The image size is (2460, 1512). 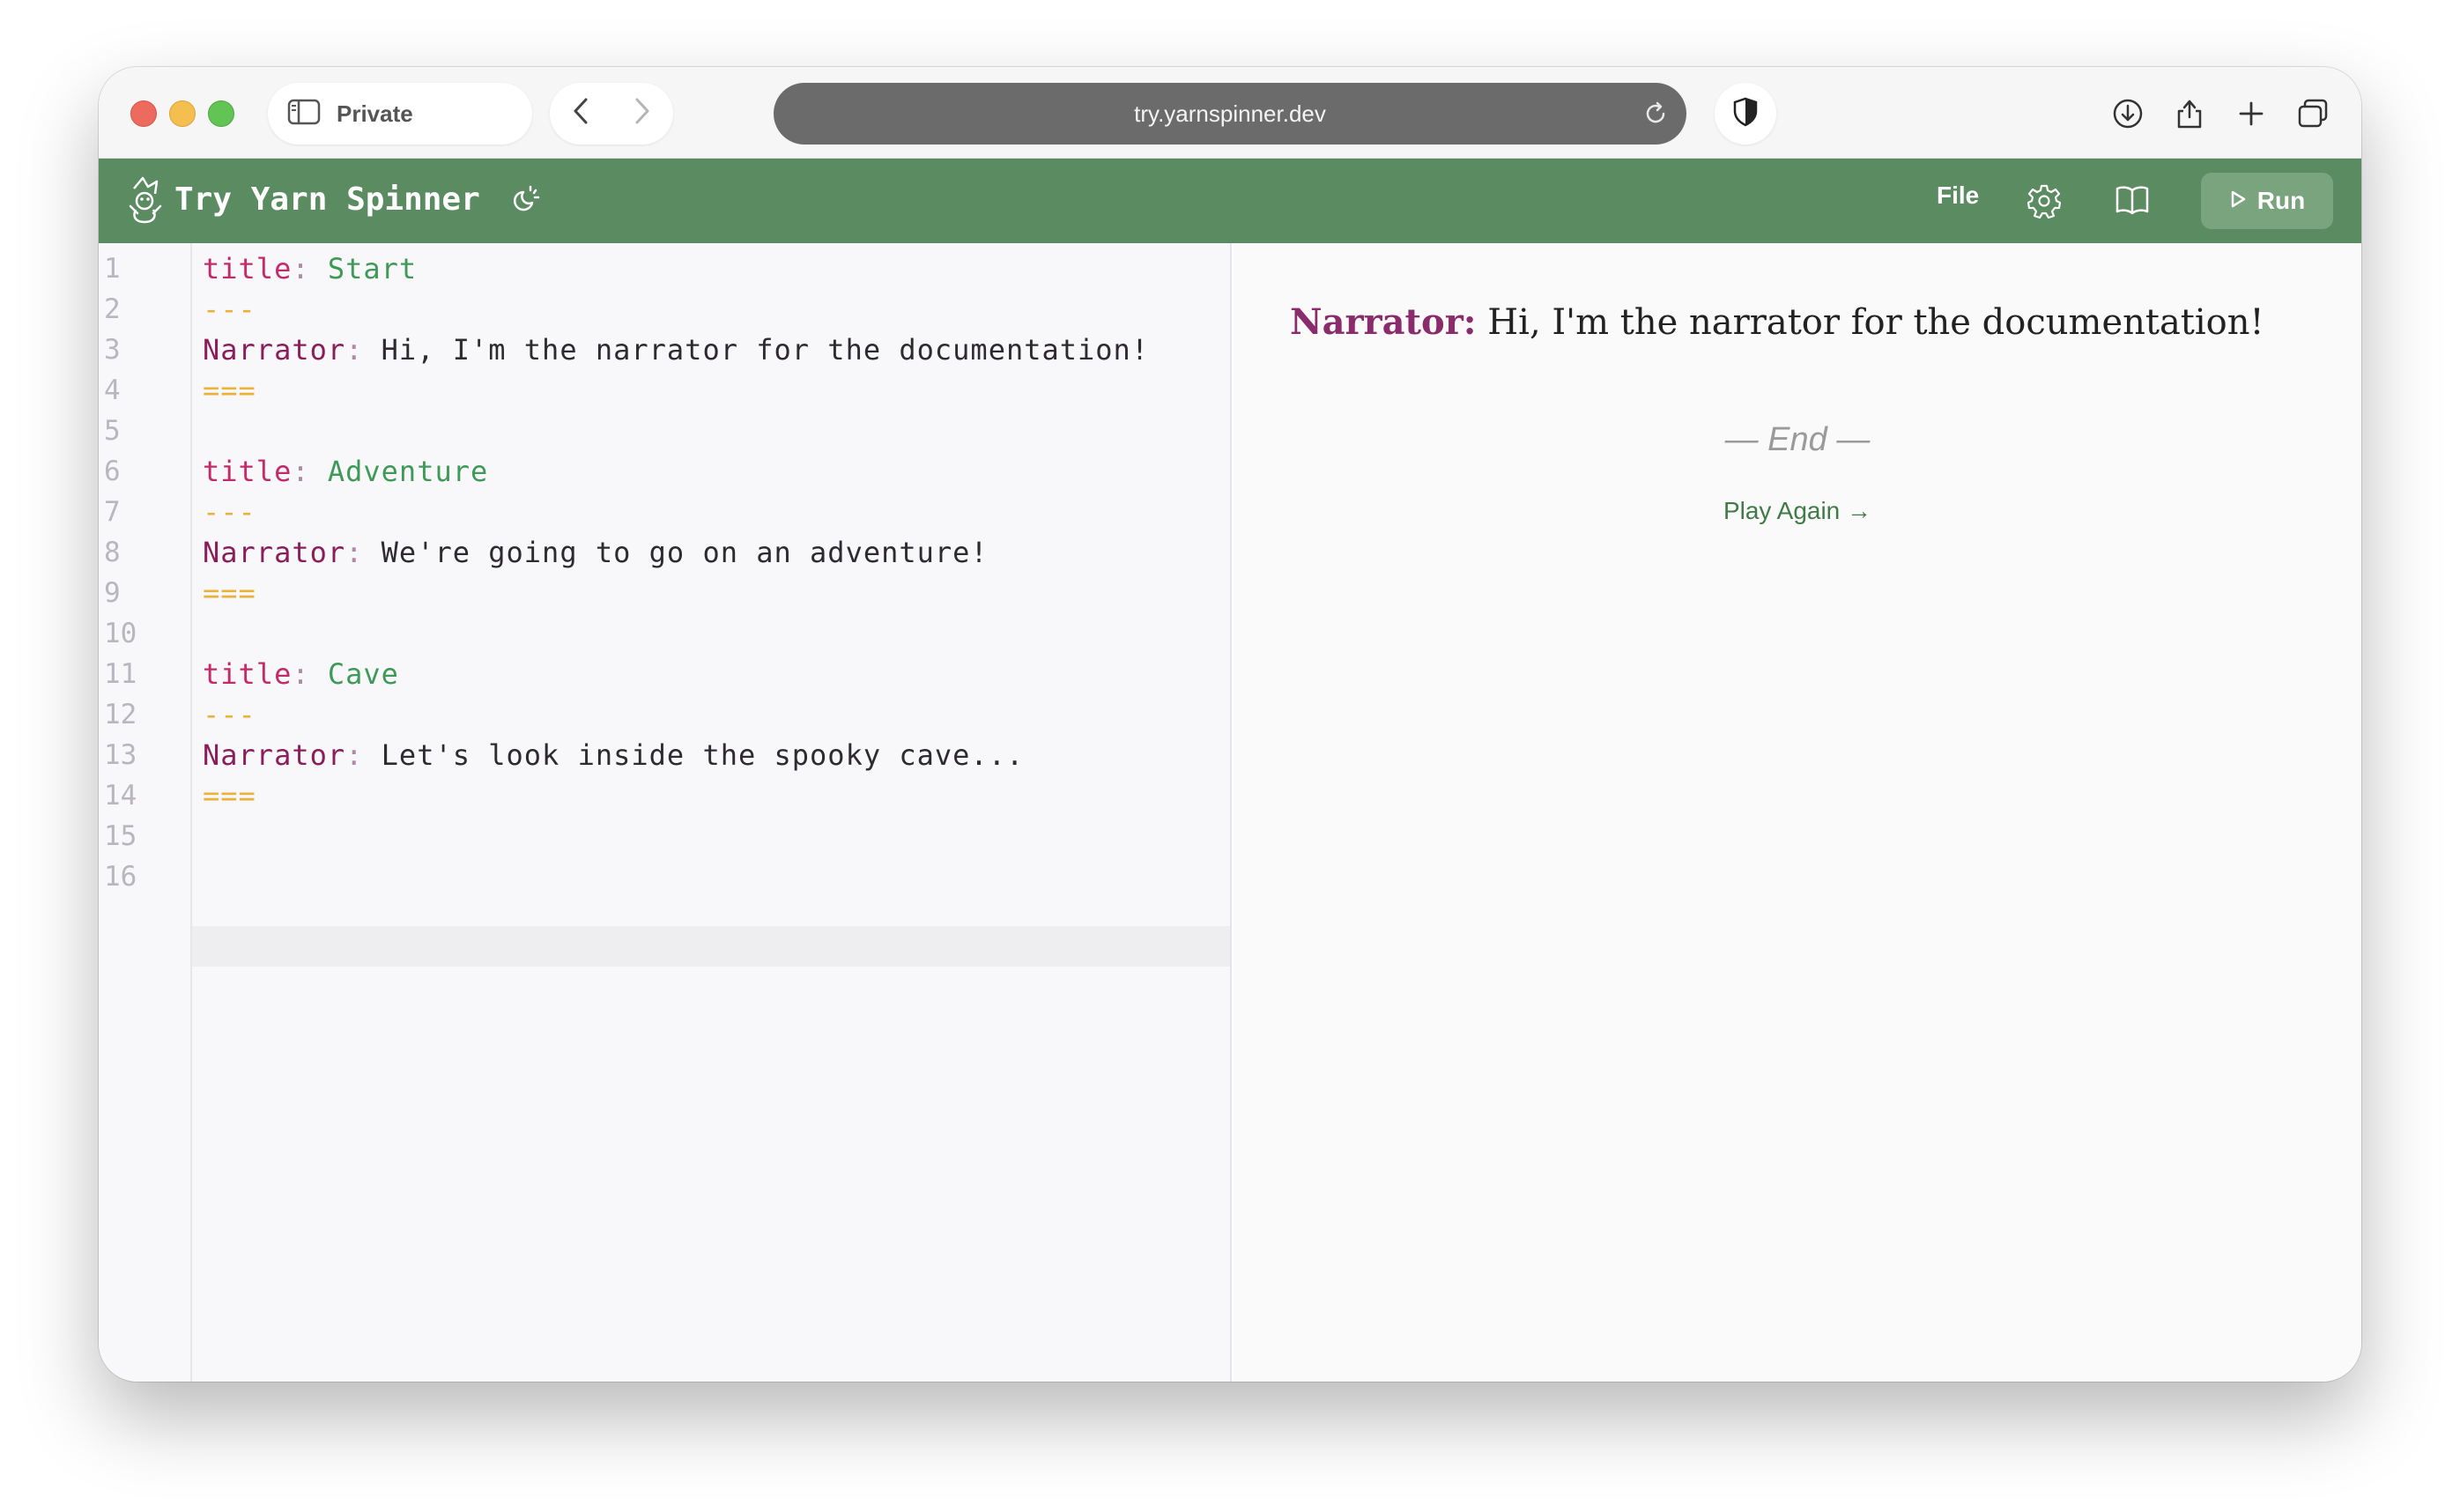 I want to click on minimize-window-button, so click(x=182, y=113).